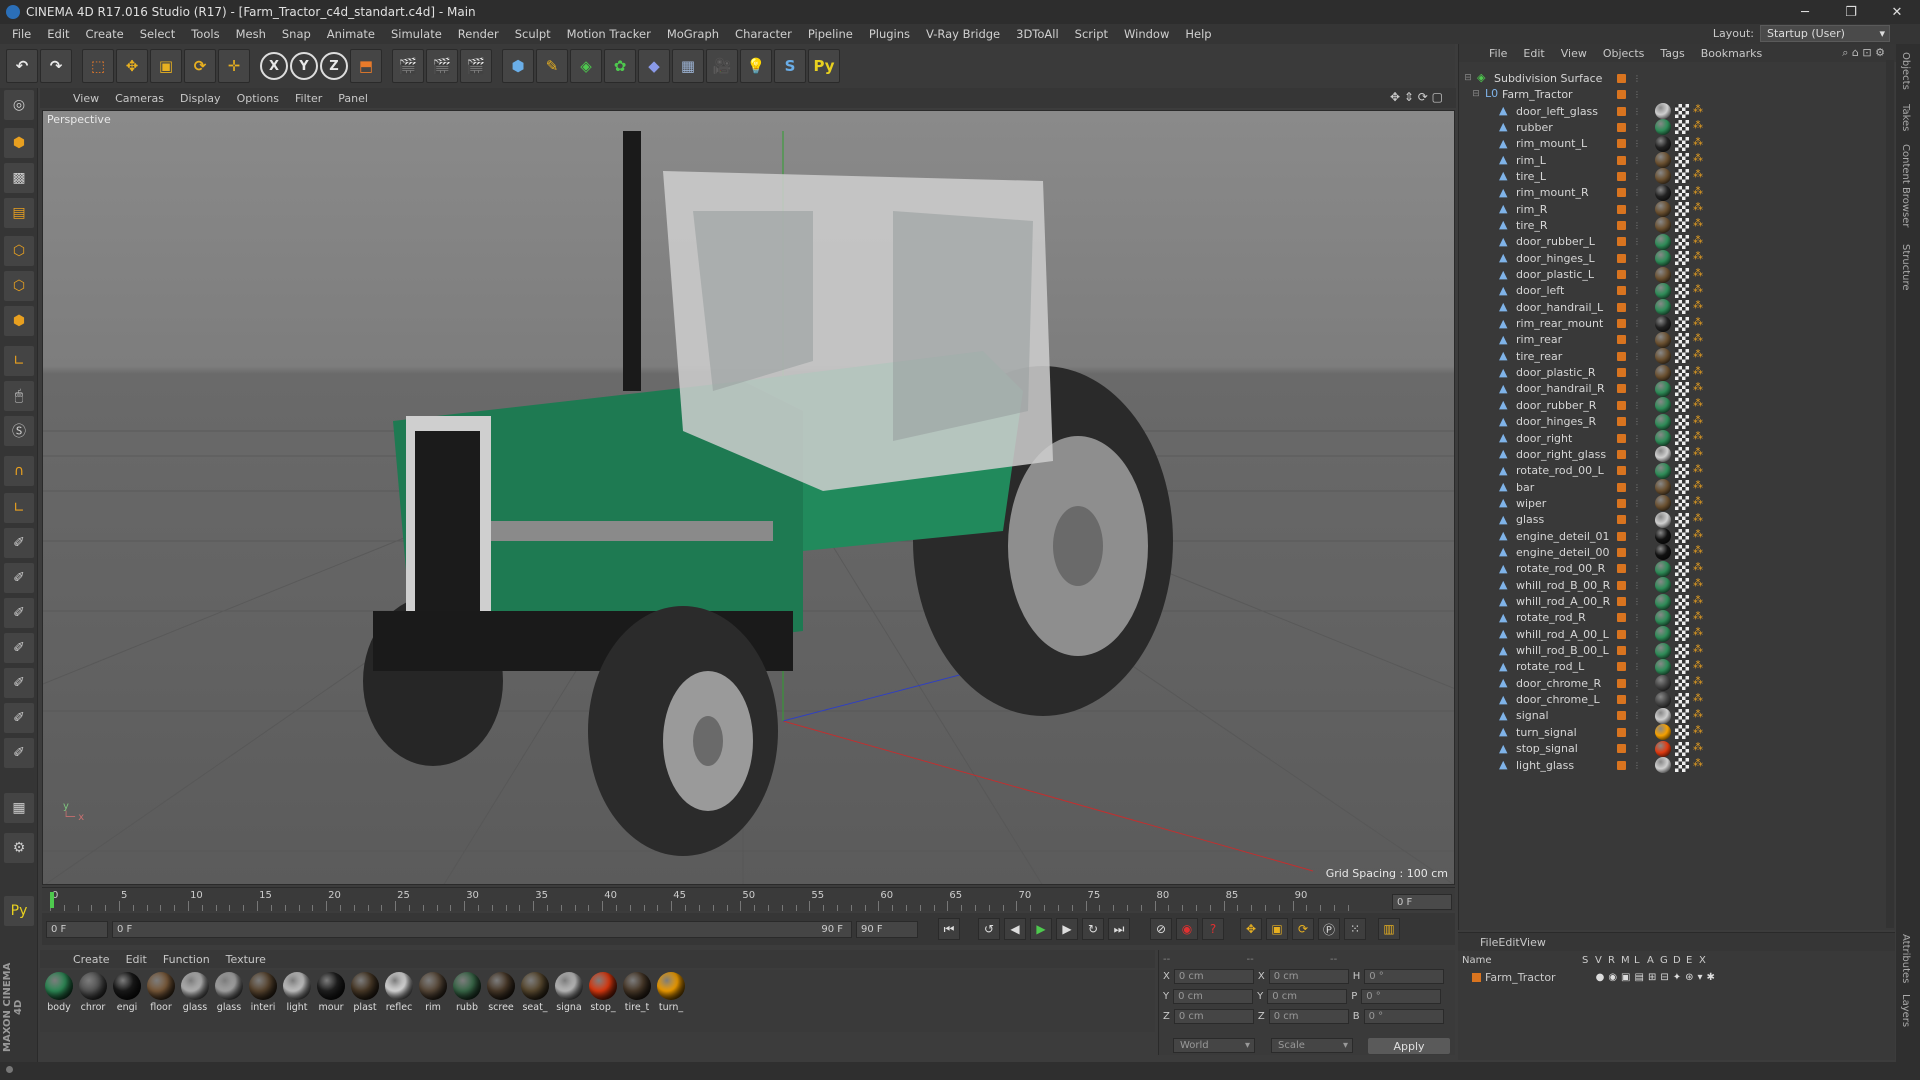 This screenshot has height=1080, width=1920. What do you see at coordinates (234, 66) in the screenshot?
I see `recent-tool-button: ✛` at bounding box center [234, 66].